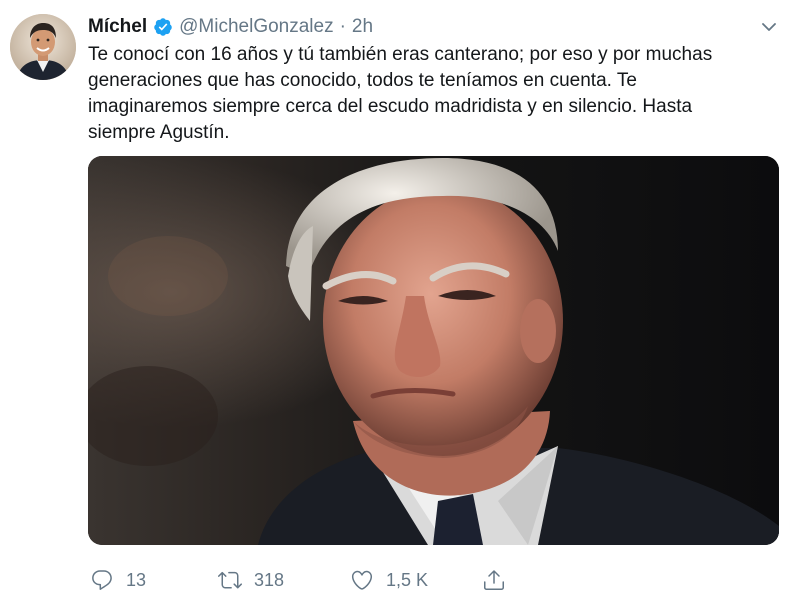  I want to click on share-button, so click(494, 580).